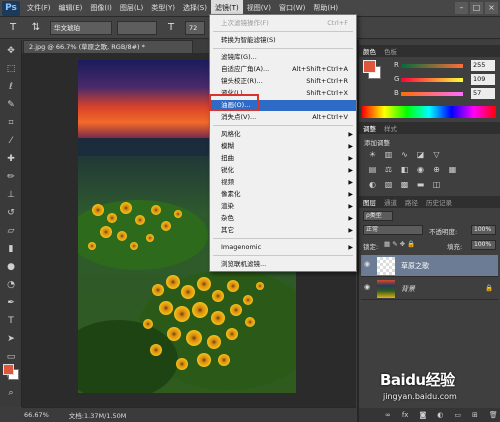  What do you see at coordinates (131, 8) in the screenshot?
I see `menu-layer: 图层(L)` at bounding box center [131, 8].